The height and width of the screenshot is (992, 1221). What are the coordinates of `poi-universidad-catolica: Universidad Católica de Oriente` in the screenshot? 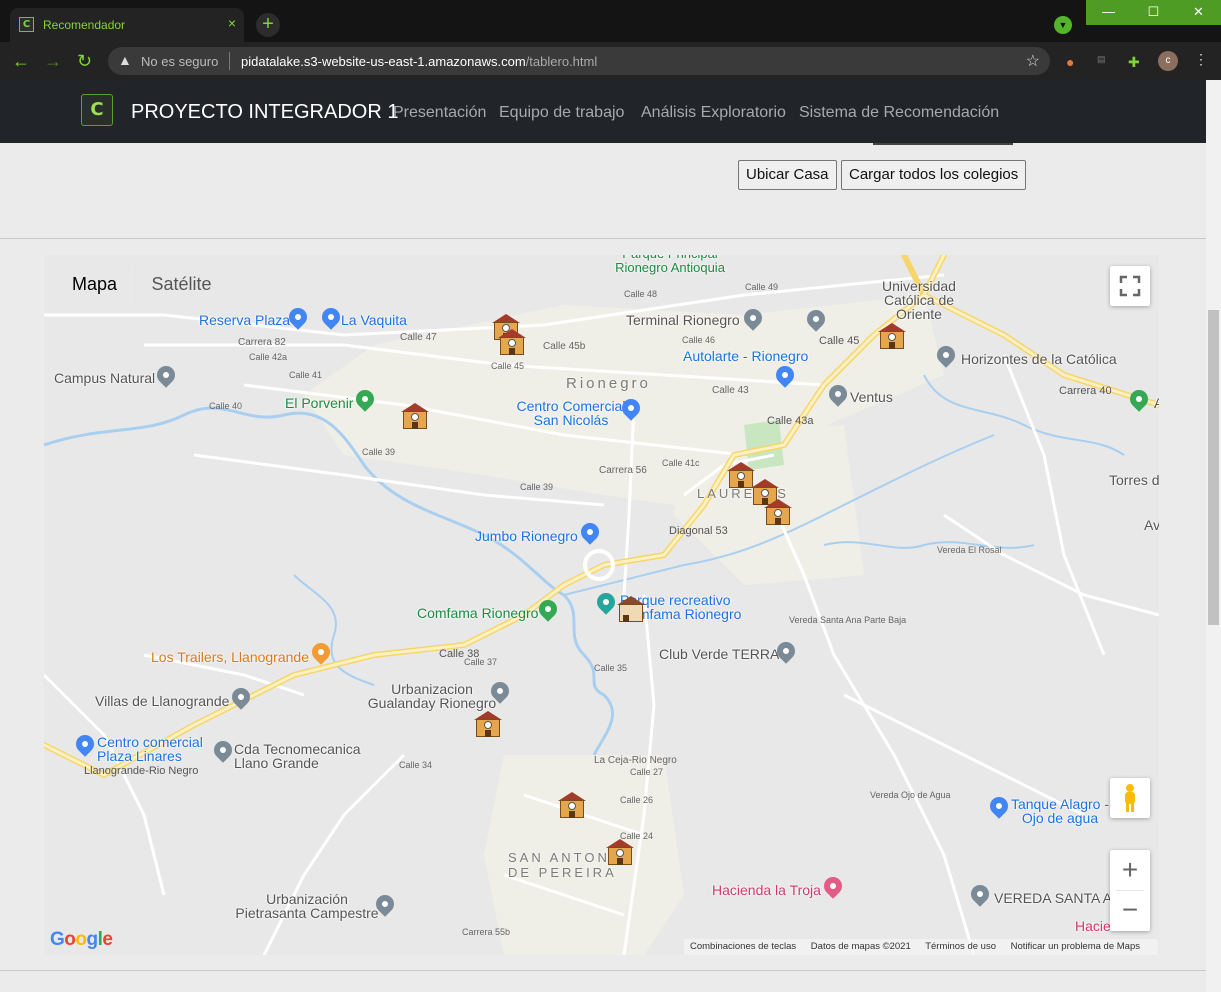 It's located at (919, 300).